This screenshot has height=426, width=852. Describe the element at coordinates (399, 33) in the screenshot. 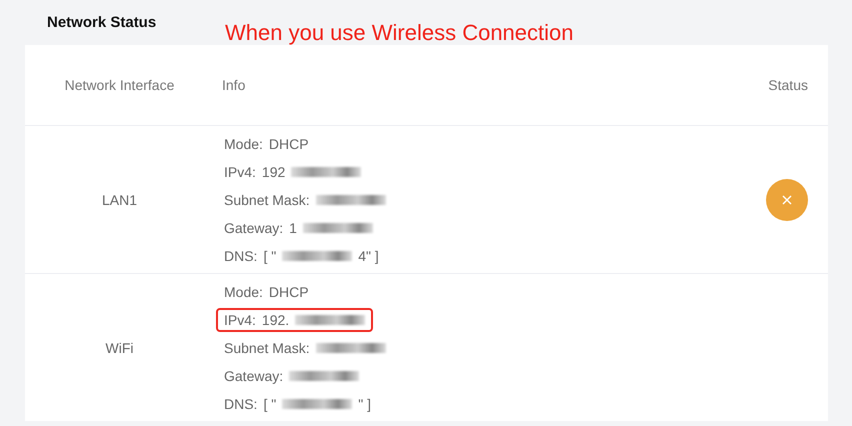

I see `annotation-text: When you use Wireless Connection` at that location.